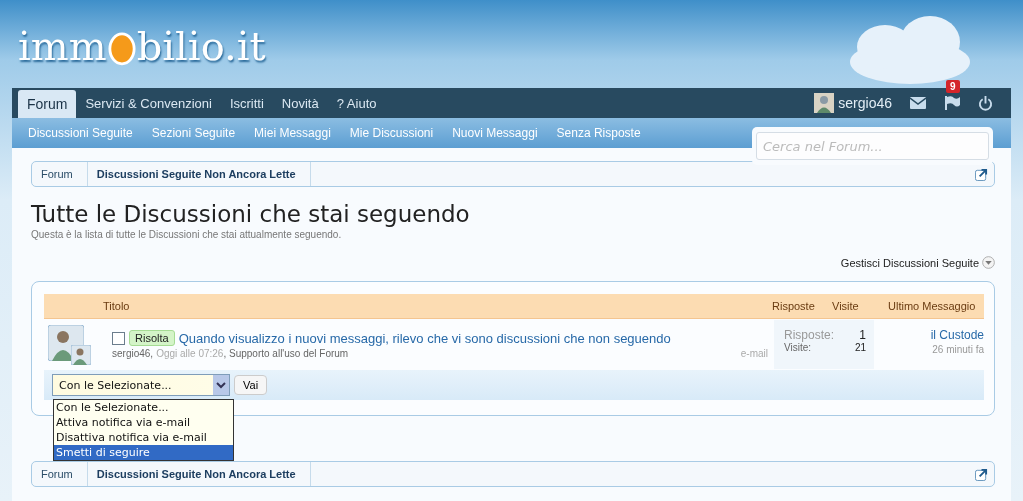 The width and height of the screenshot is (1023, 501). Describe the element at coordinates (424, 338) in the screenshot. I see `thread-title-link: Quando visualizzo i nuovi messaggi, rilevo che vi sono discussioni che non seguendo` at that location.